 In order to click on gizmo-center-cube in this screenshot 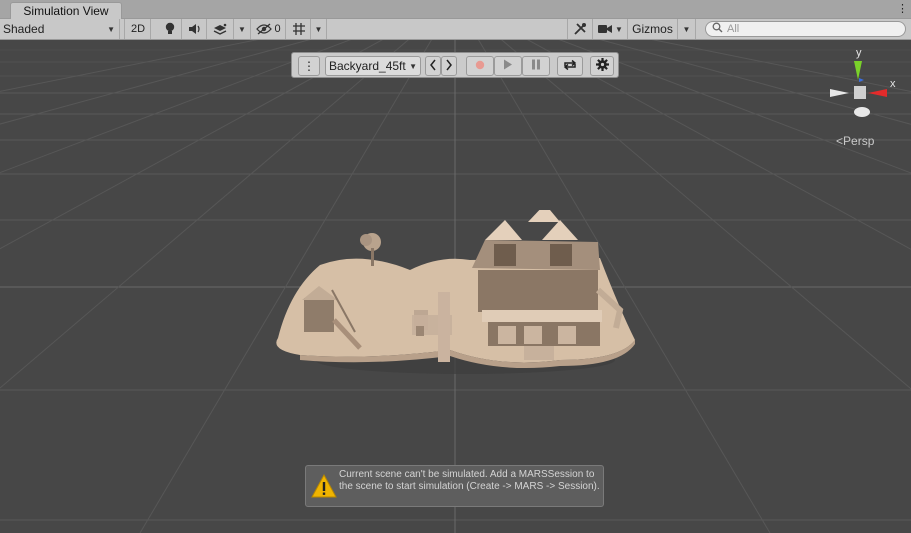, I will do `click(860, 92)`.